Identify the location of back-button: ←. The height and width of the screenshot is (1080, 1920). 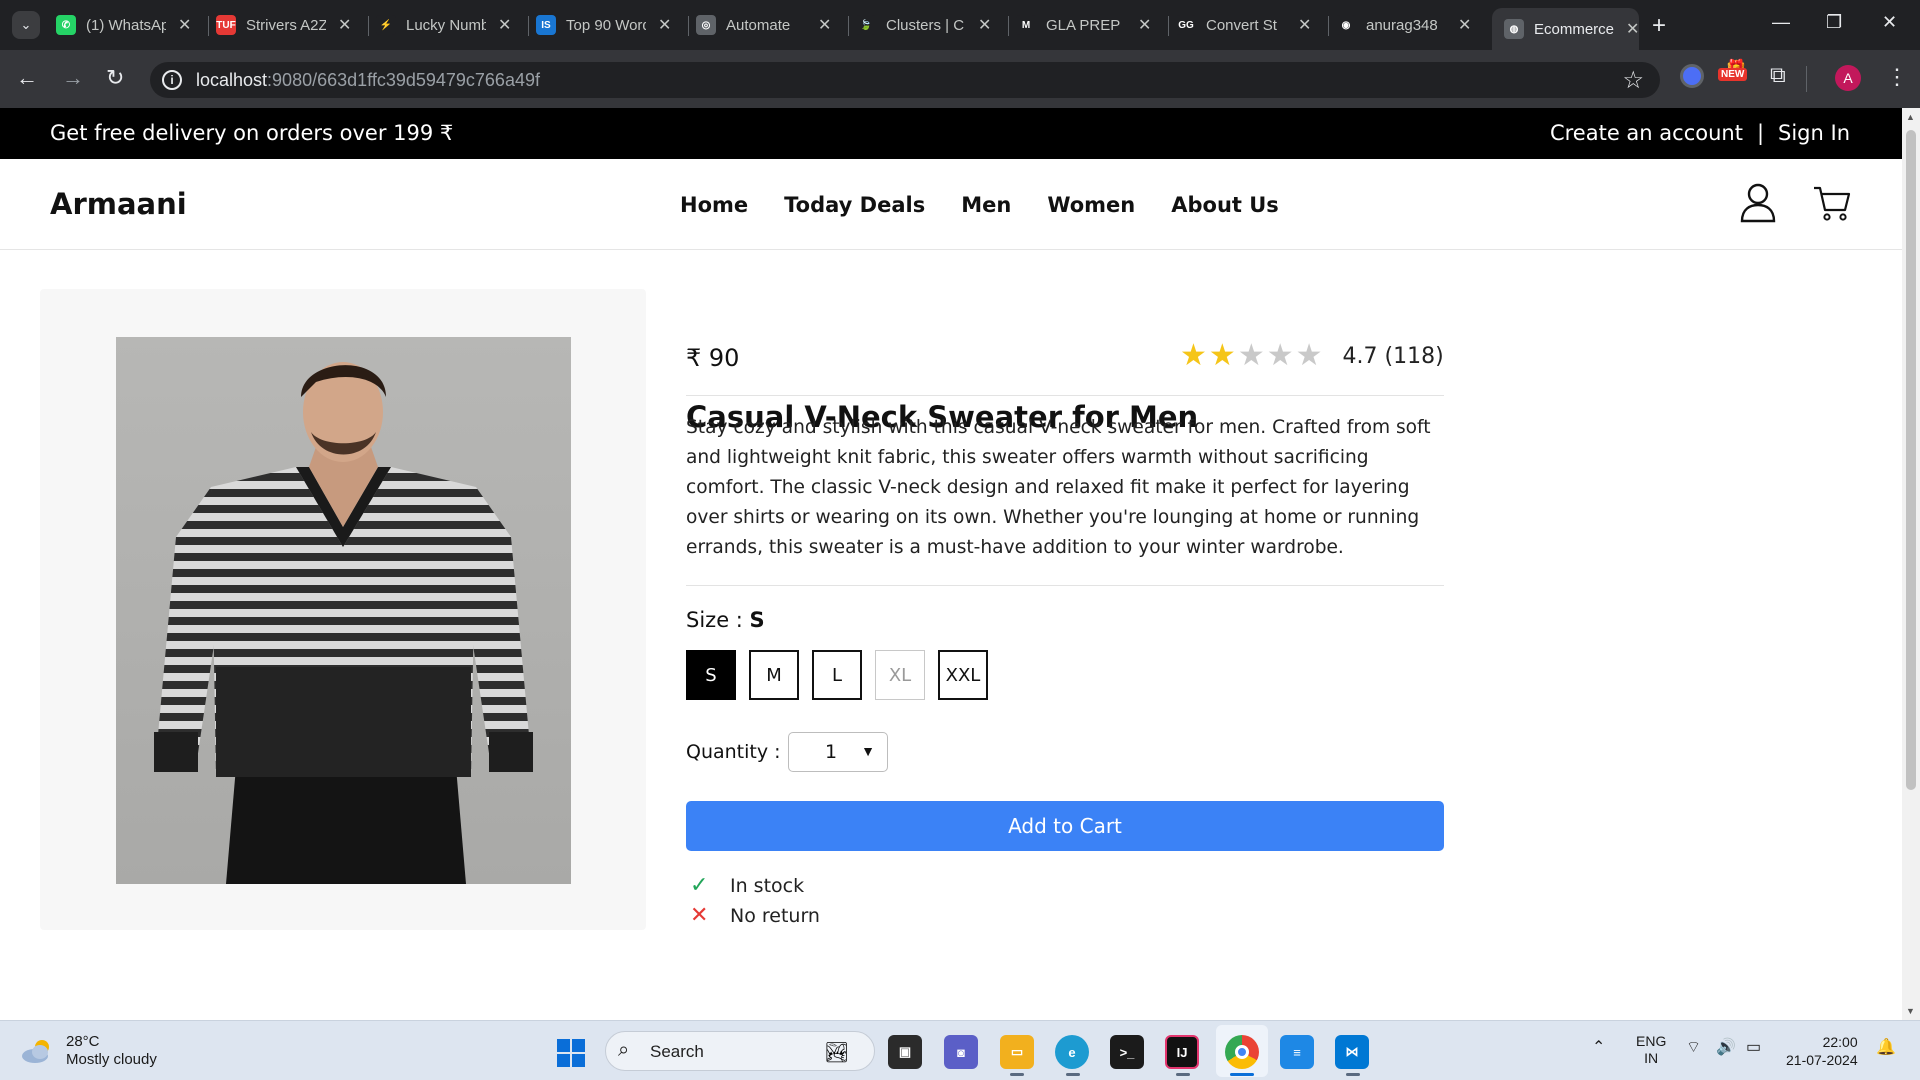
(27, 78).